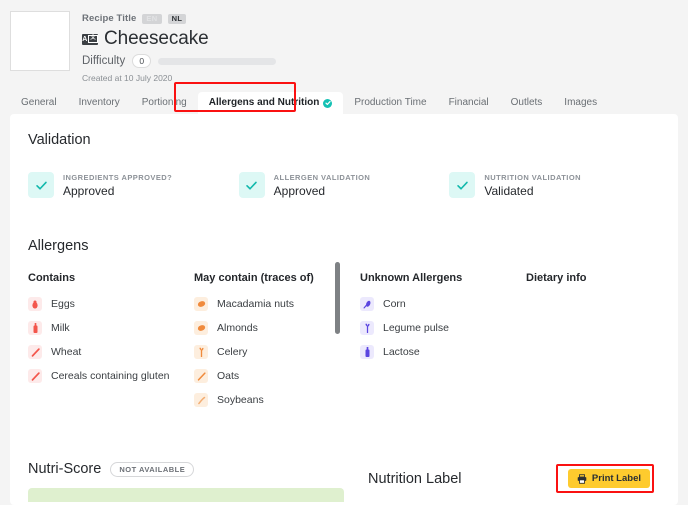 The image size is (688, 505). I want to click on recipe-title-main-row: A 文 Cheesecake, so click(179, 39).